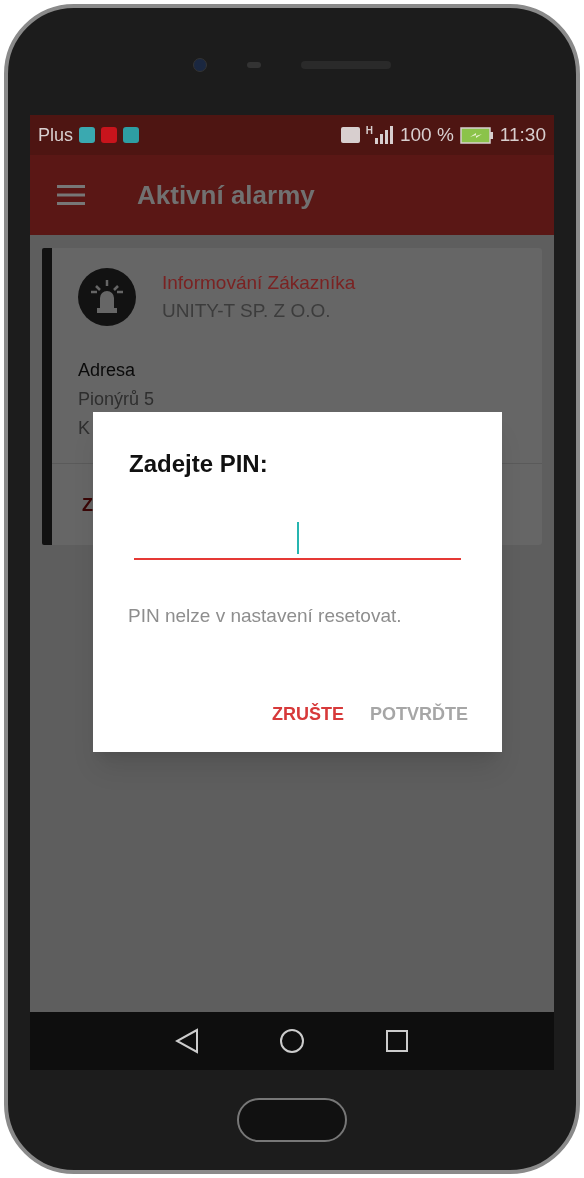 The image size is (584, 1178). I want to click on alarm-title: Informování Zákazníka, so click(259, 282).